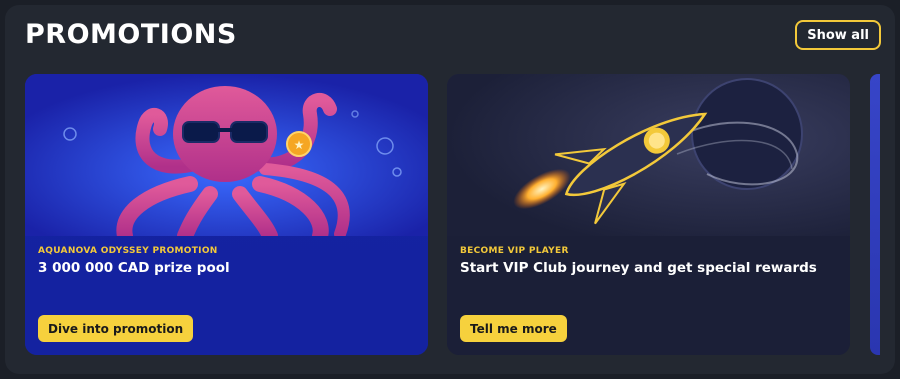 The image size is (900, 379). Describe the element at coordinates (116, 328) in the screenshot. I see `dive-into-promotion-button: Dive into promotion` at that location.